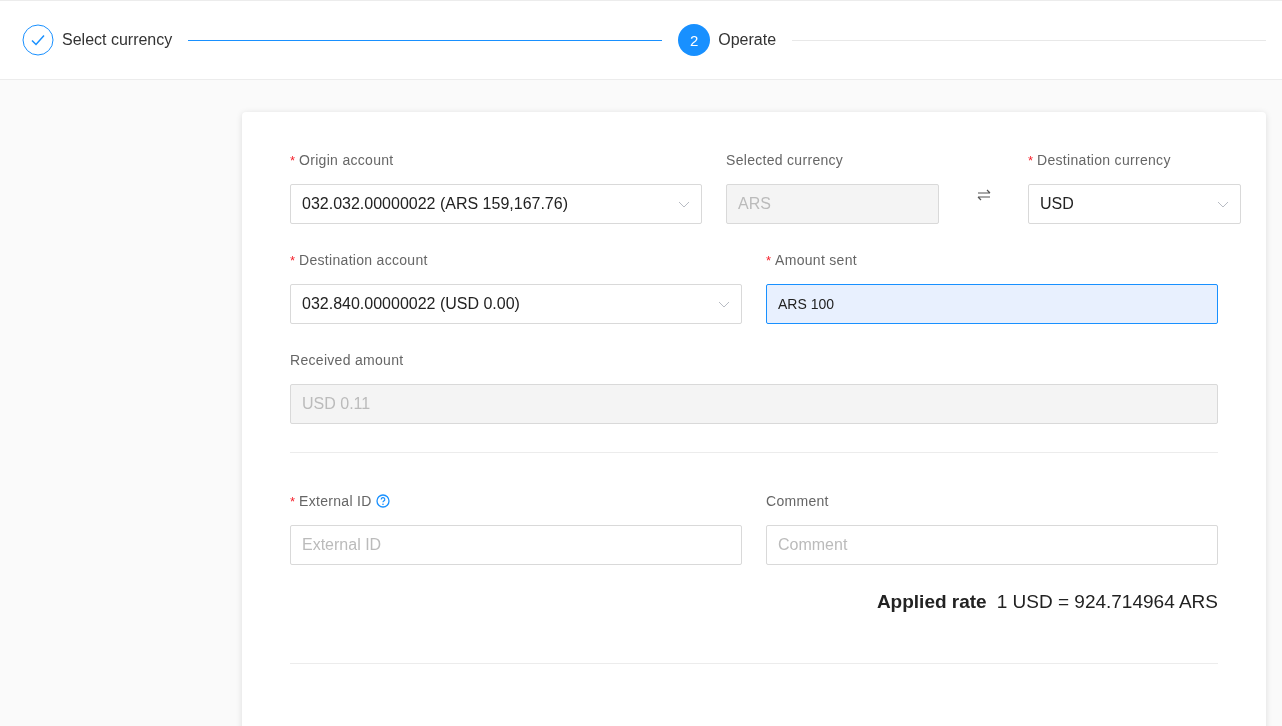 This screenshot has height=726, width=1282. Describe the element at coordinates (747, 40) in the screenshot. I see `step-label: Operate` at that location.